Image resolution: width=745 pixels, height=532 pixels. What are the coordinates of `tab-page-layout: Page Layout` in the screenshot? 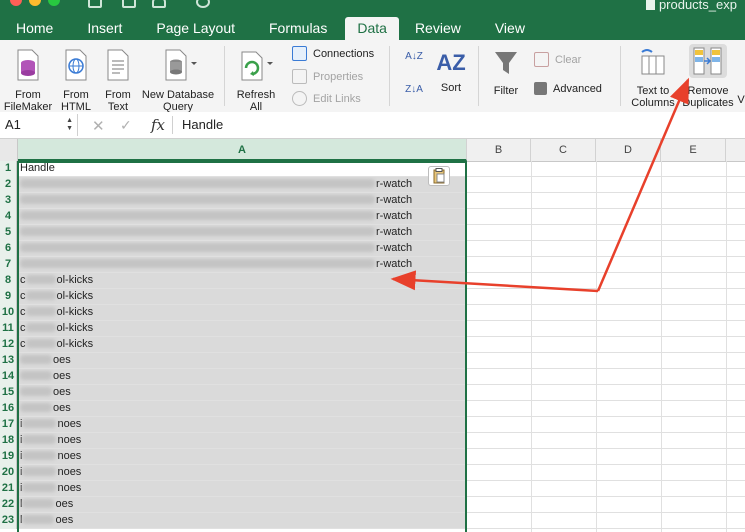 It's located at (196, 28).